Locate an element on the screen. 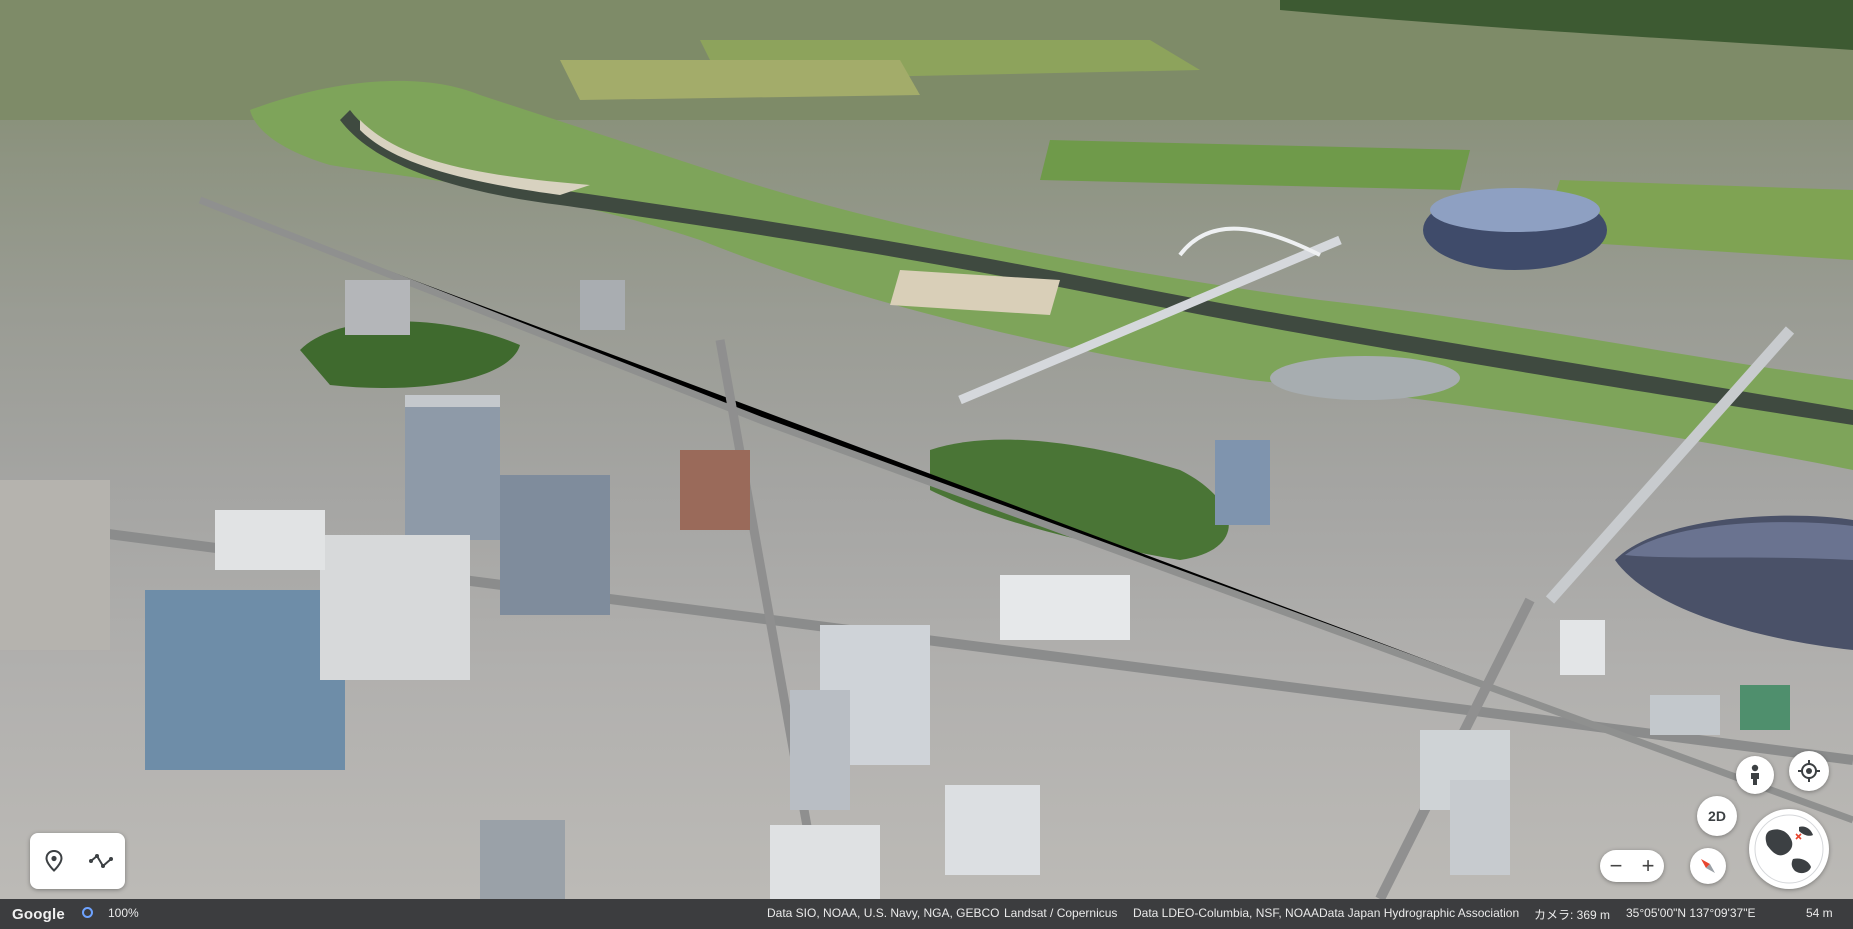  zoom-out-button: − is located at coordinates (1616, 866).